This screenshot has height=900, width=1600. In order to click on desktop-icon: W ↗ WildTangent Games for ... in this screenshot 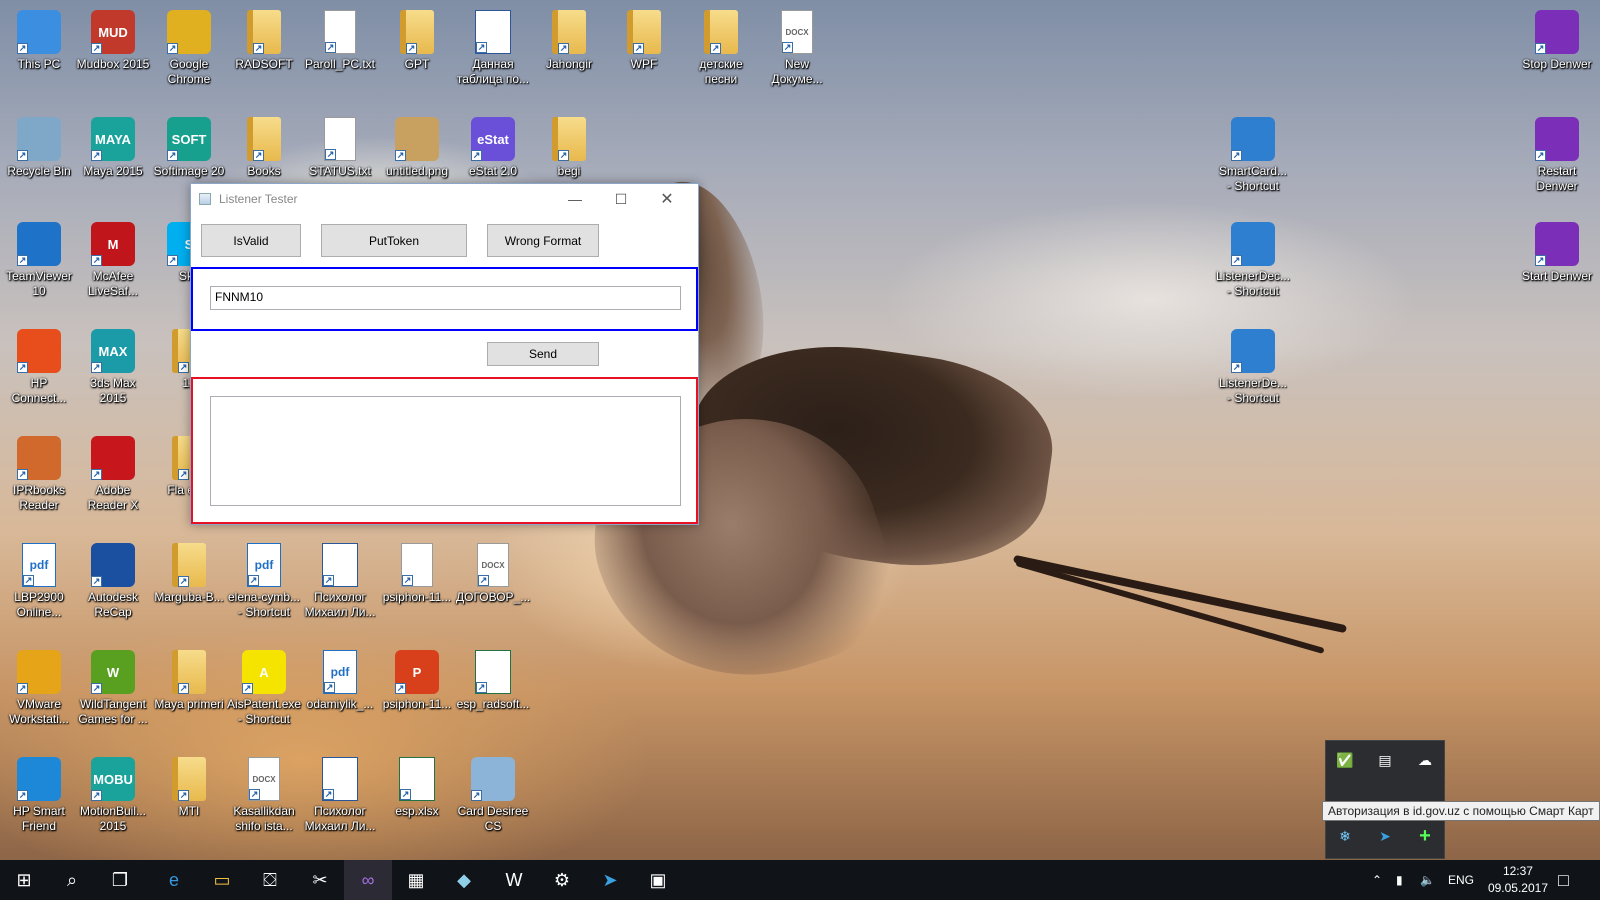, I will do `click(113, 688)`.